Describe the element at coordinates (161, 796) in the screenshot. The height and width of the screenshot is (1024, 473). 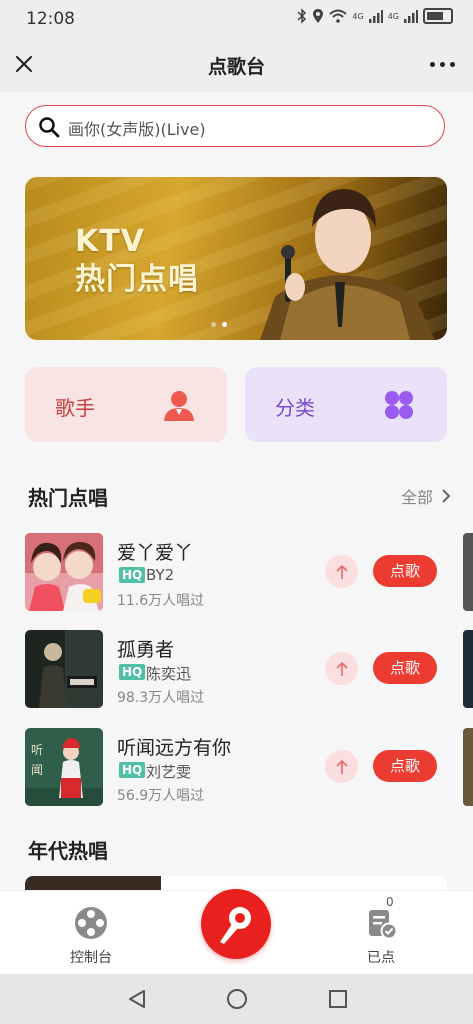
I see `song-sing-count: 56.9万人唱过` at that location.